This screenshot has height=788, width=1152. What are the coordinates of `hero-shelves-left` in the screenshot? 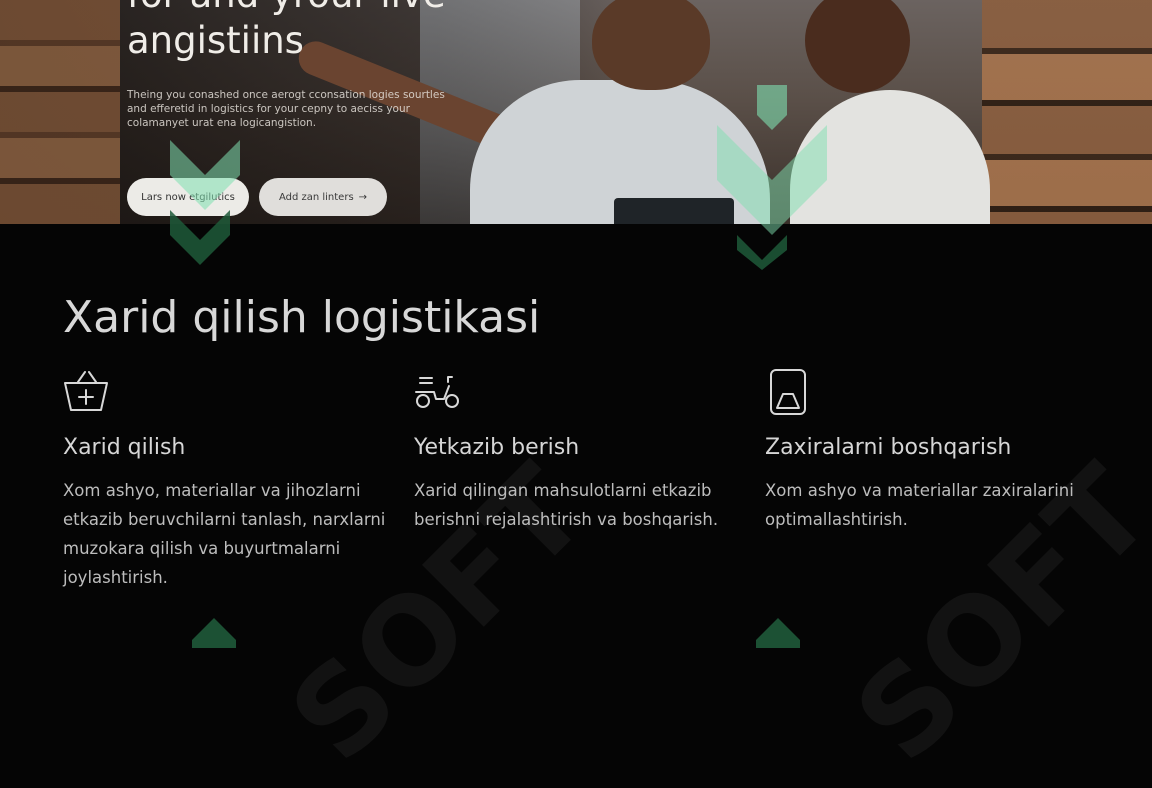 It's located at (60, 112).